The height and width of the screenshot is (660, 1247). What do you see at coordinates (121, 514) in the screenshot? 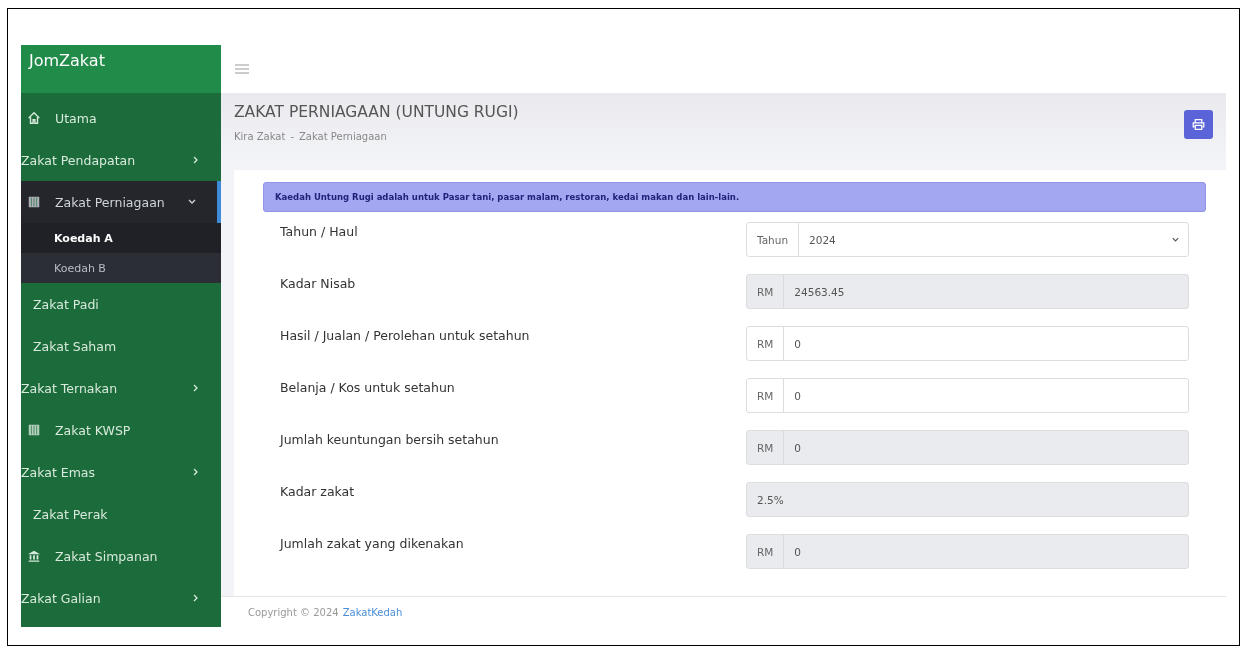
I see `sidebar-item: Zakat Perak` at bounding box center [121, 514].